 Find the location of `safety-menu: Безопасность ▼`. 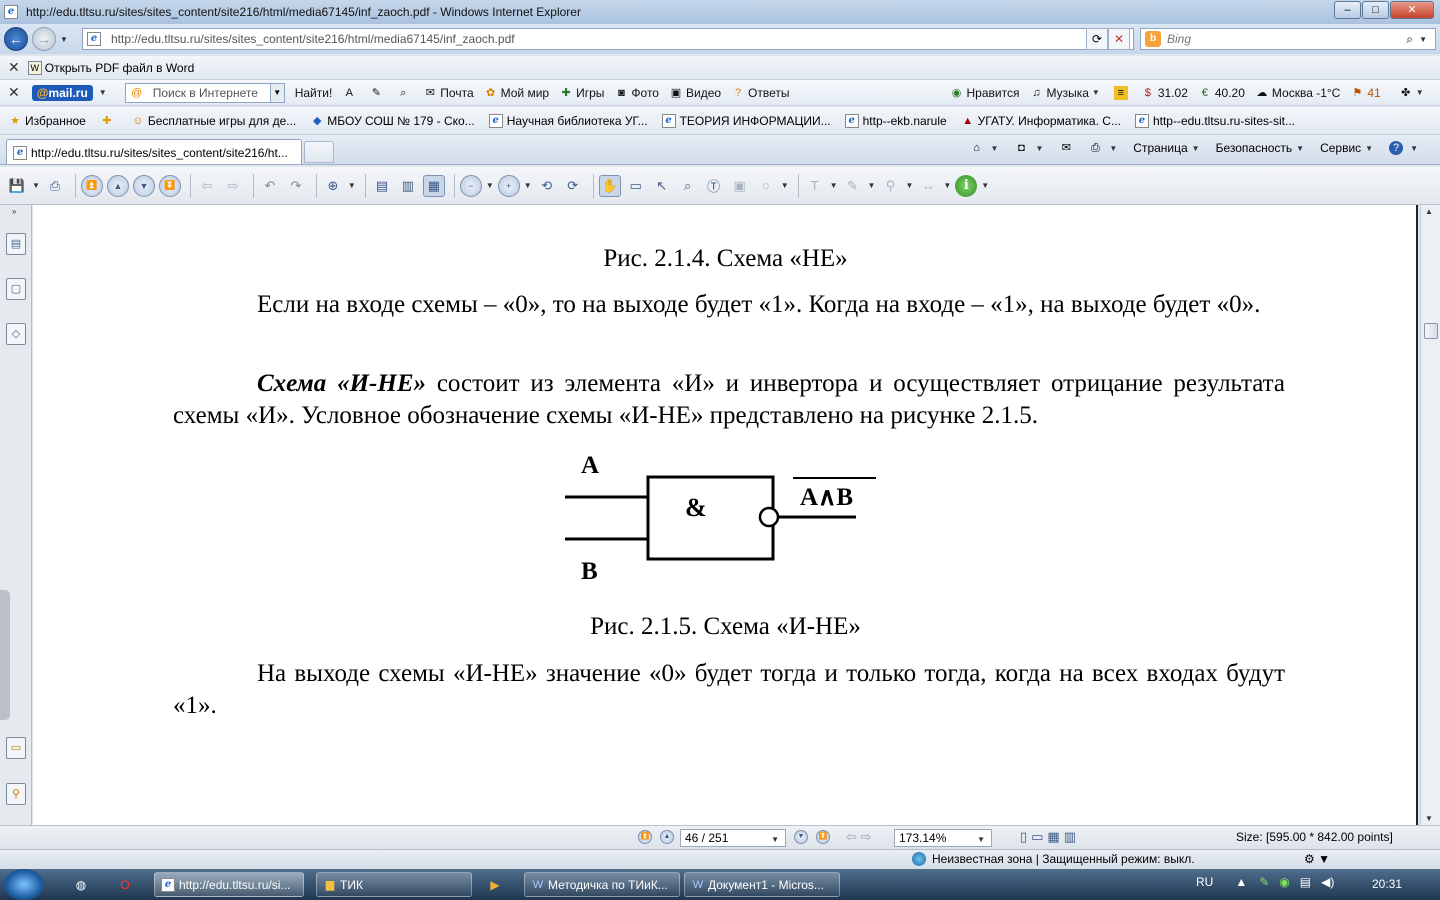

safety-menu: Безопасность ▼ is located at coordinates (1262, 148).